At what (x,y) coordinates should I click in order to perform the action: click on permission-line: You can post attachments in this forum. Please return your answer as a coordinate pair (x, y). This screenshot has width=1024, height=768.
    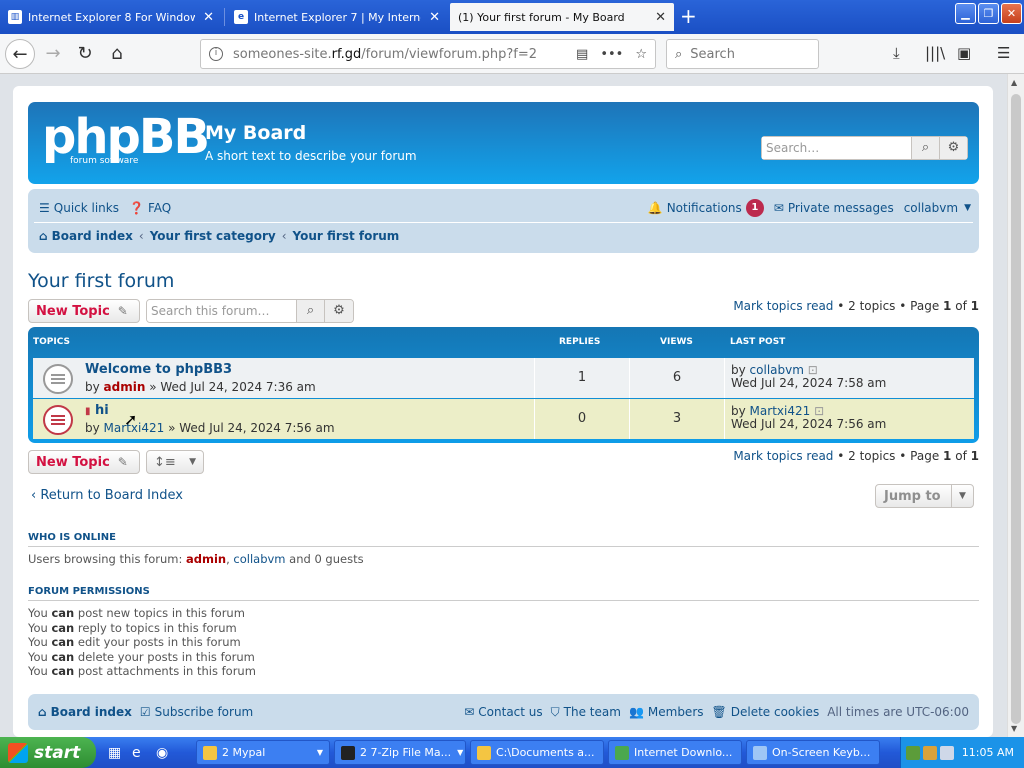
    Looking at the image, I should click on (142, 671).